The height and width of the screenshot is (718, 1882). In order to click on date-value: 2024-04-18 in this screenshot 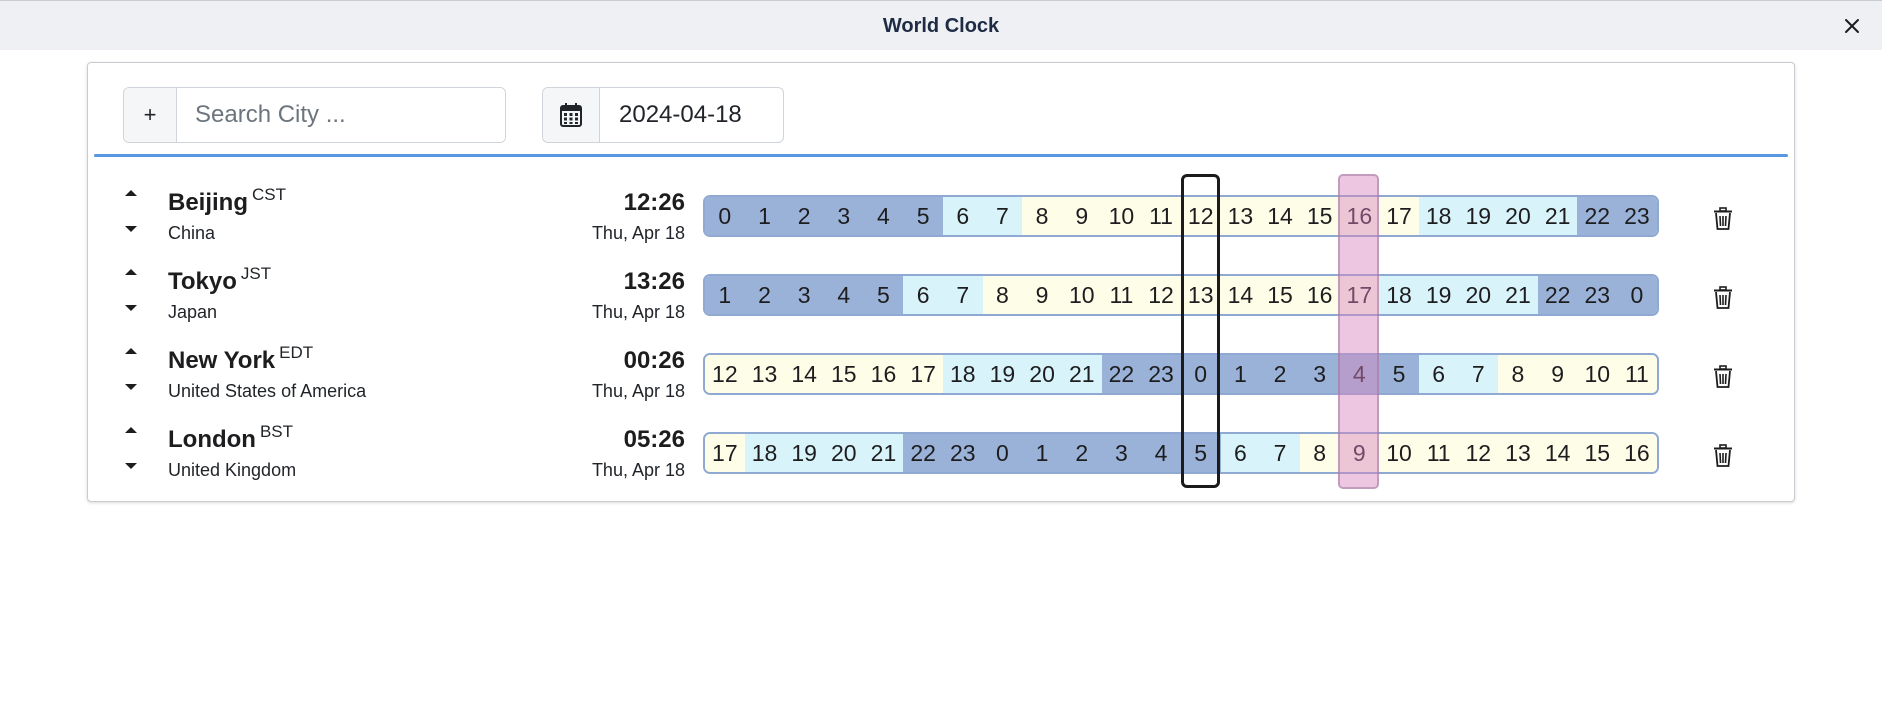, I will do `click(691, 115)`.